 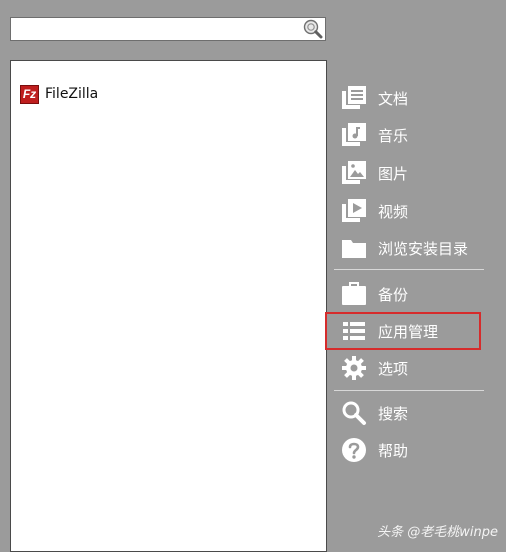 What do you see at coordinates (393, 135) in the screenshot?
I see `menu-label-music: 音乐` at bounding box center [393, 135].